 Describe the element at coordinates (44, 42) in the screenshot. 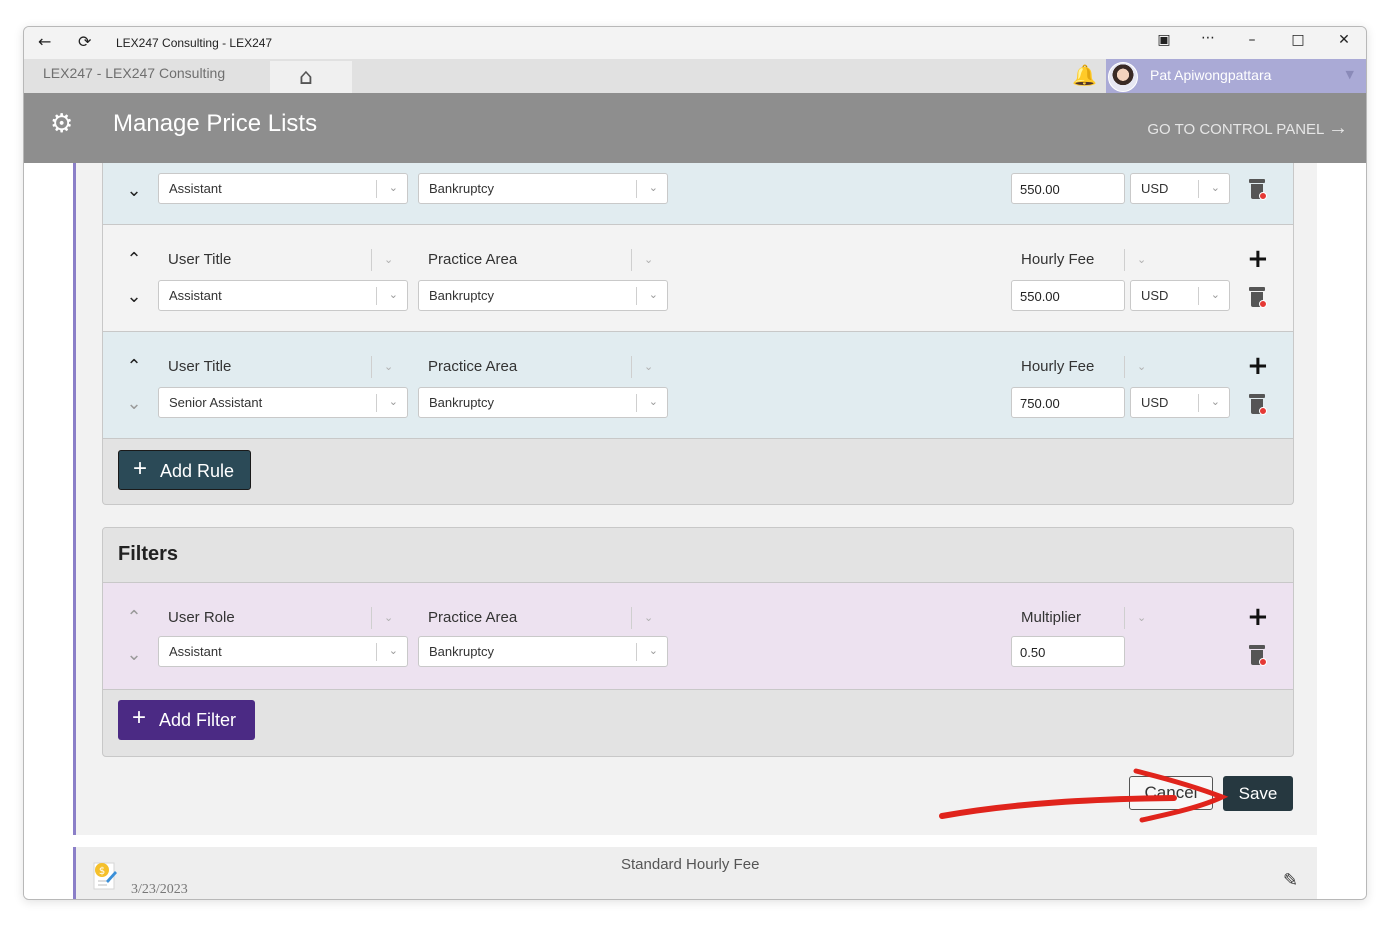

I see `back-arrow-icon: ←` at that location.